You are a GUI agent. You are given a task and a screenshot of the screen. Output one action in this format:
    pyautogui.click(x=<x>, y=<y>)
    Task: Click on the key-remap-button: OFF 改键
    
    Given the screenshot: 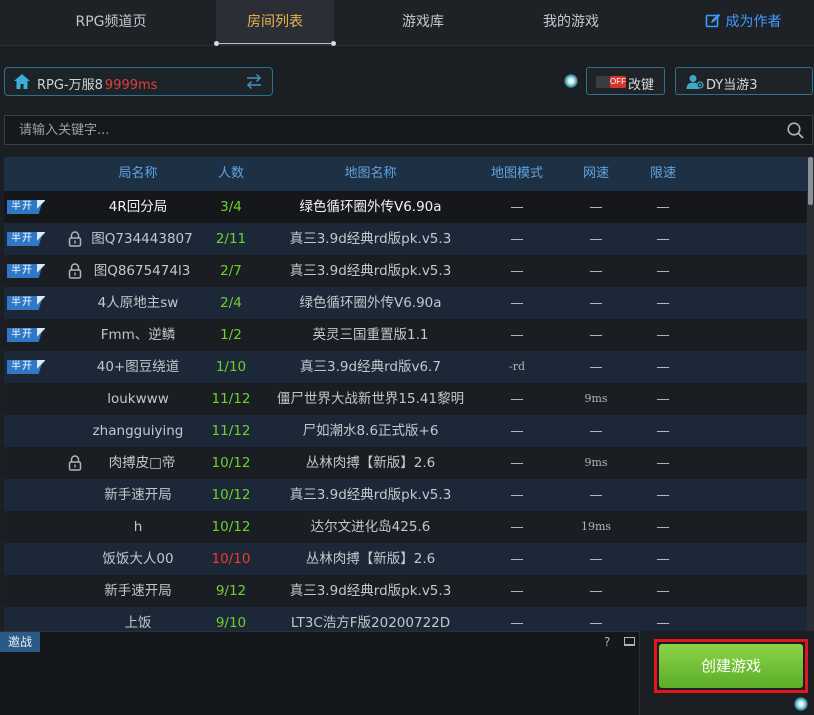 What is the action you would take?
    pyautogui.click(x=625, y=81)
    